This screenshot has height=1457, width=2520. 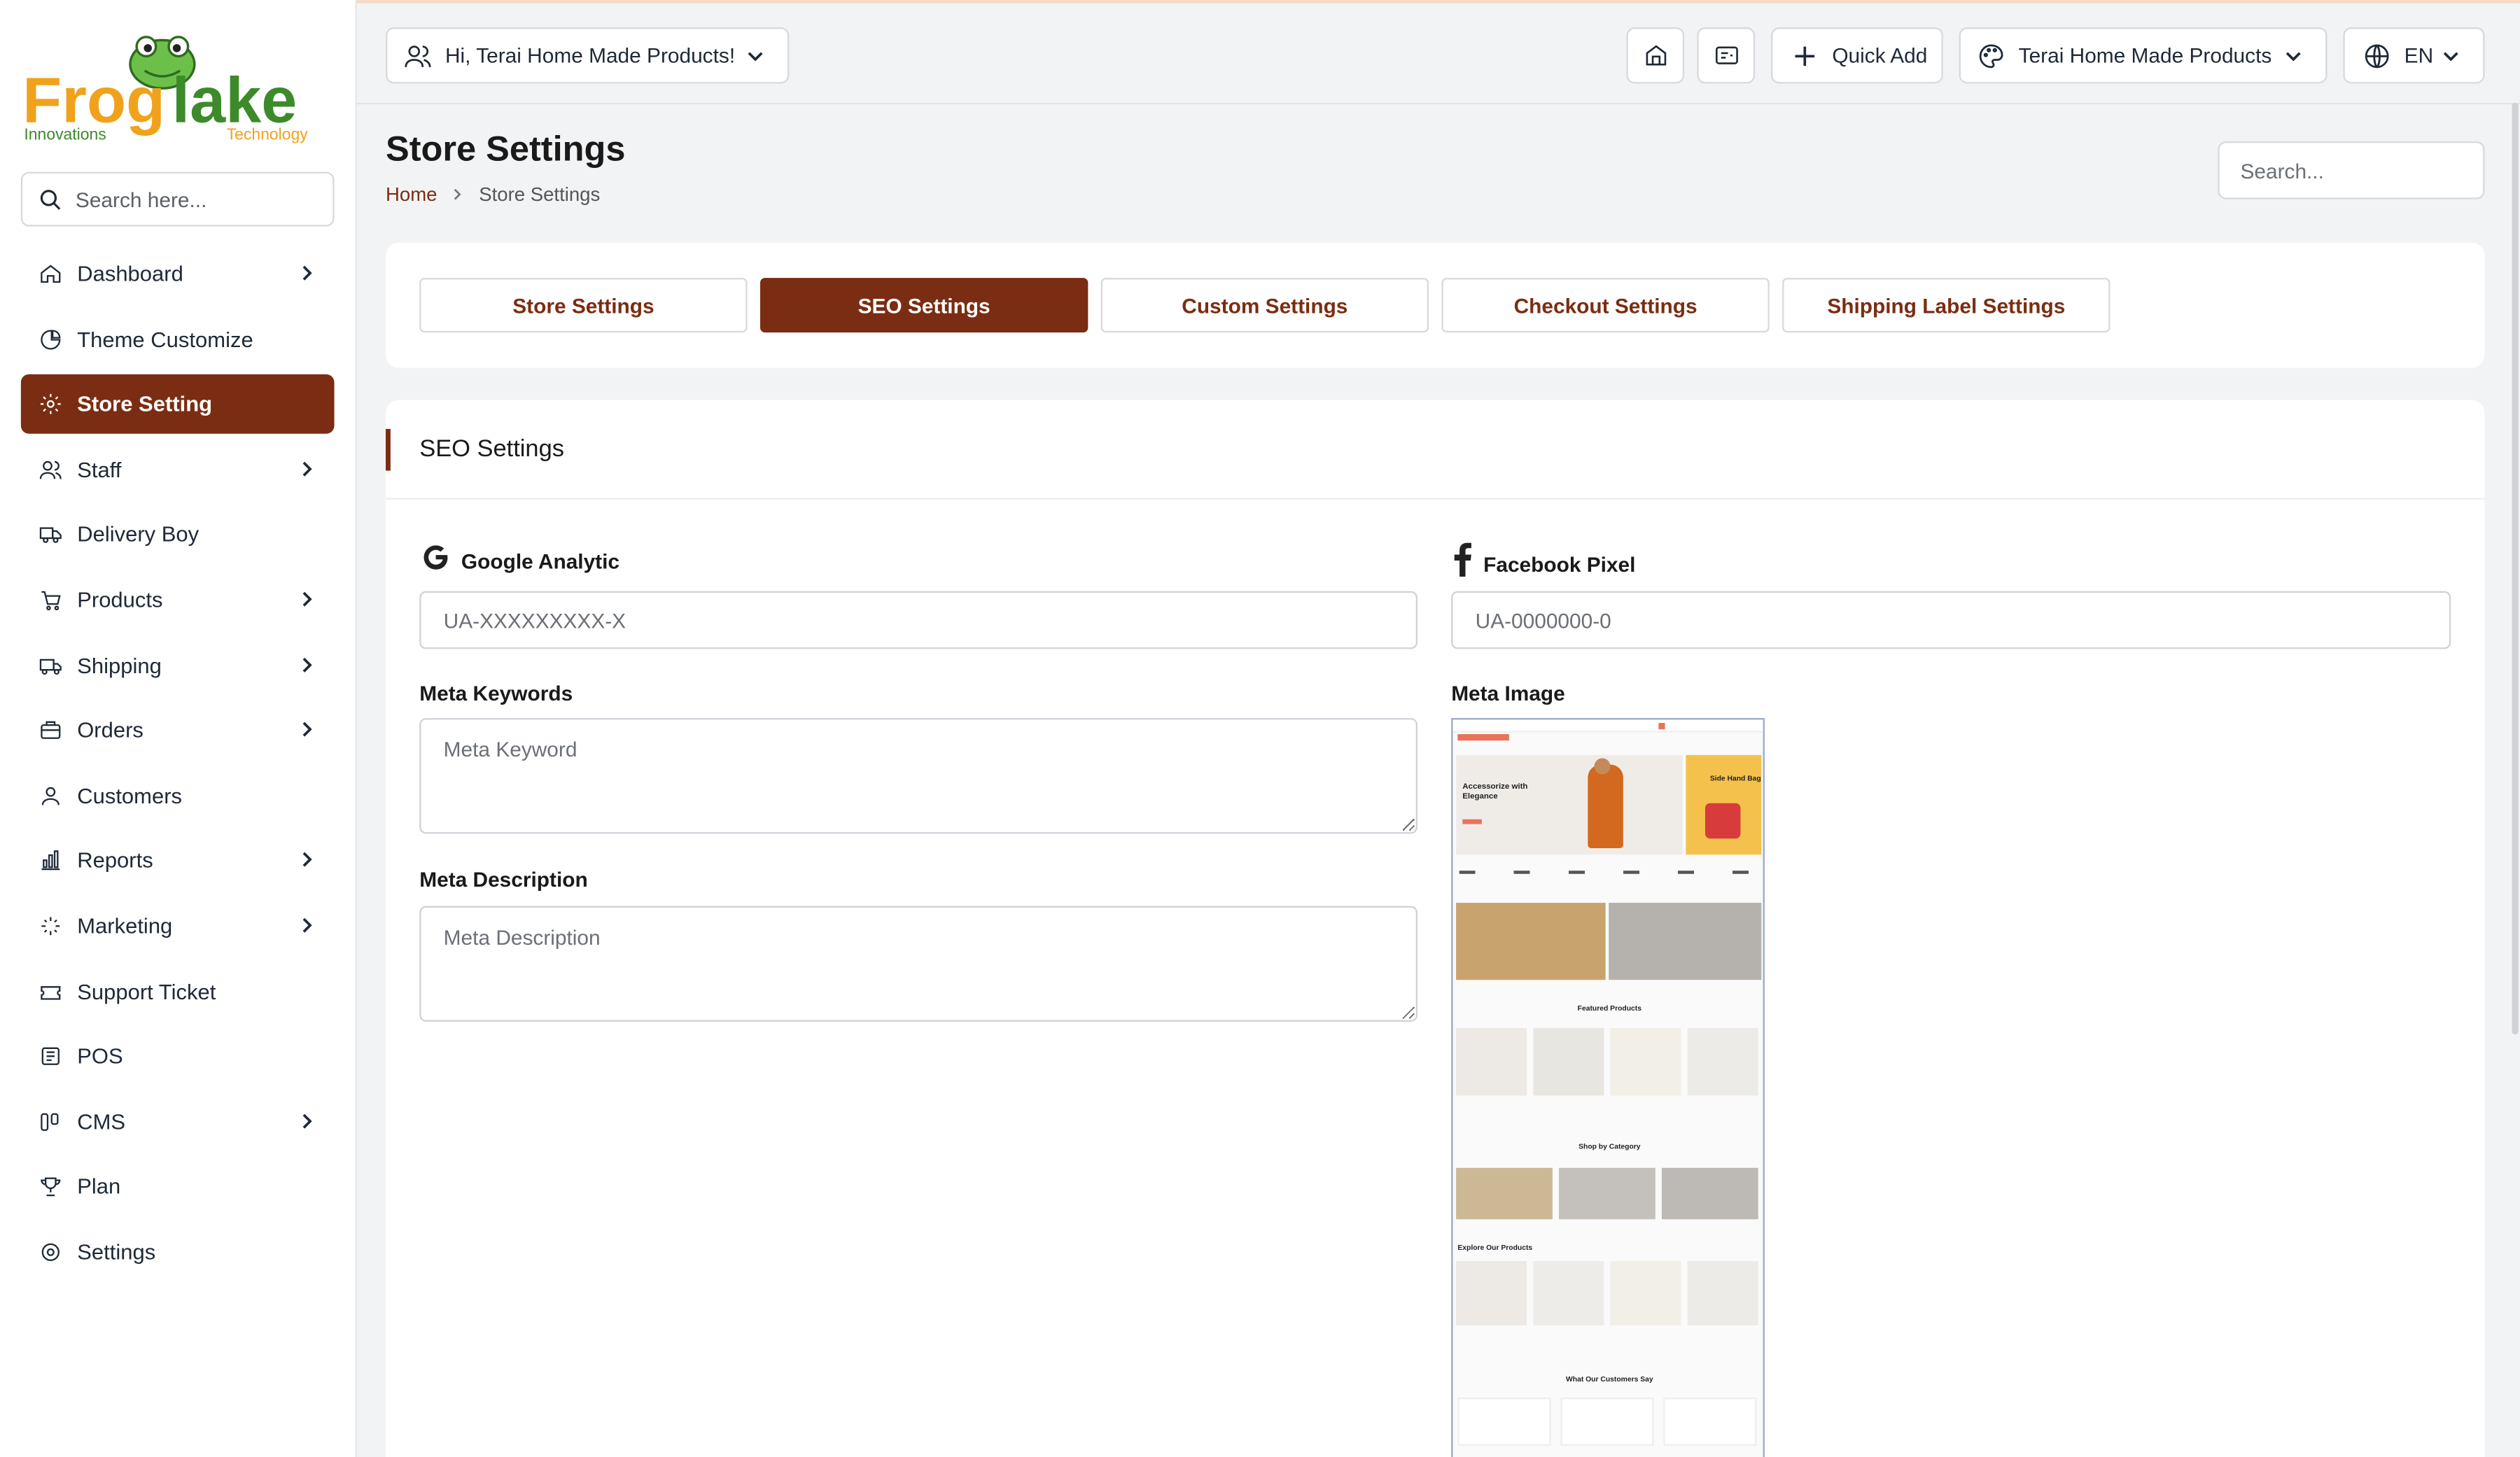 I want to click on language-selector: EN, so click(x=2414, y=55).